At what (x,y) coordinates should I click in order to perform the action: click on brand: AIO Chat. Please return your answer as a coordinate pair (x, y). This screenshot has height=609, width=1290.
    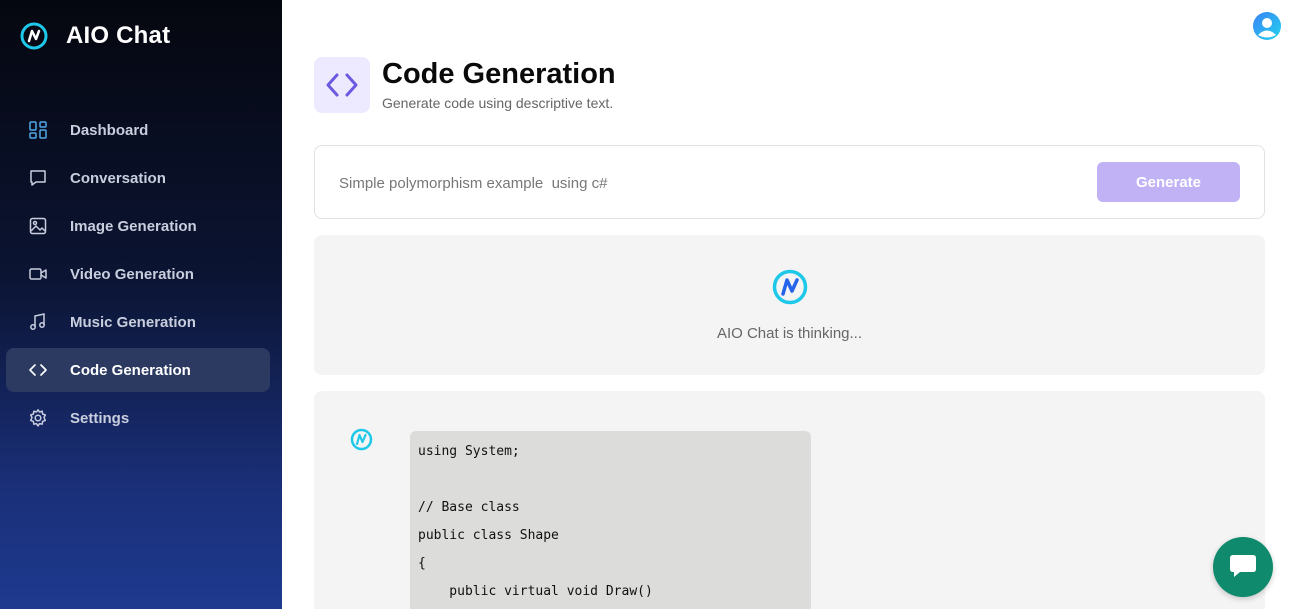
    Looking at the image, I should click on (95, 36).